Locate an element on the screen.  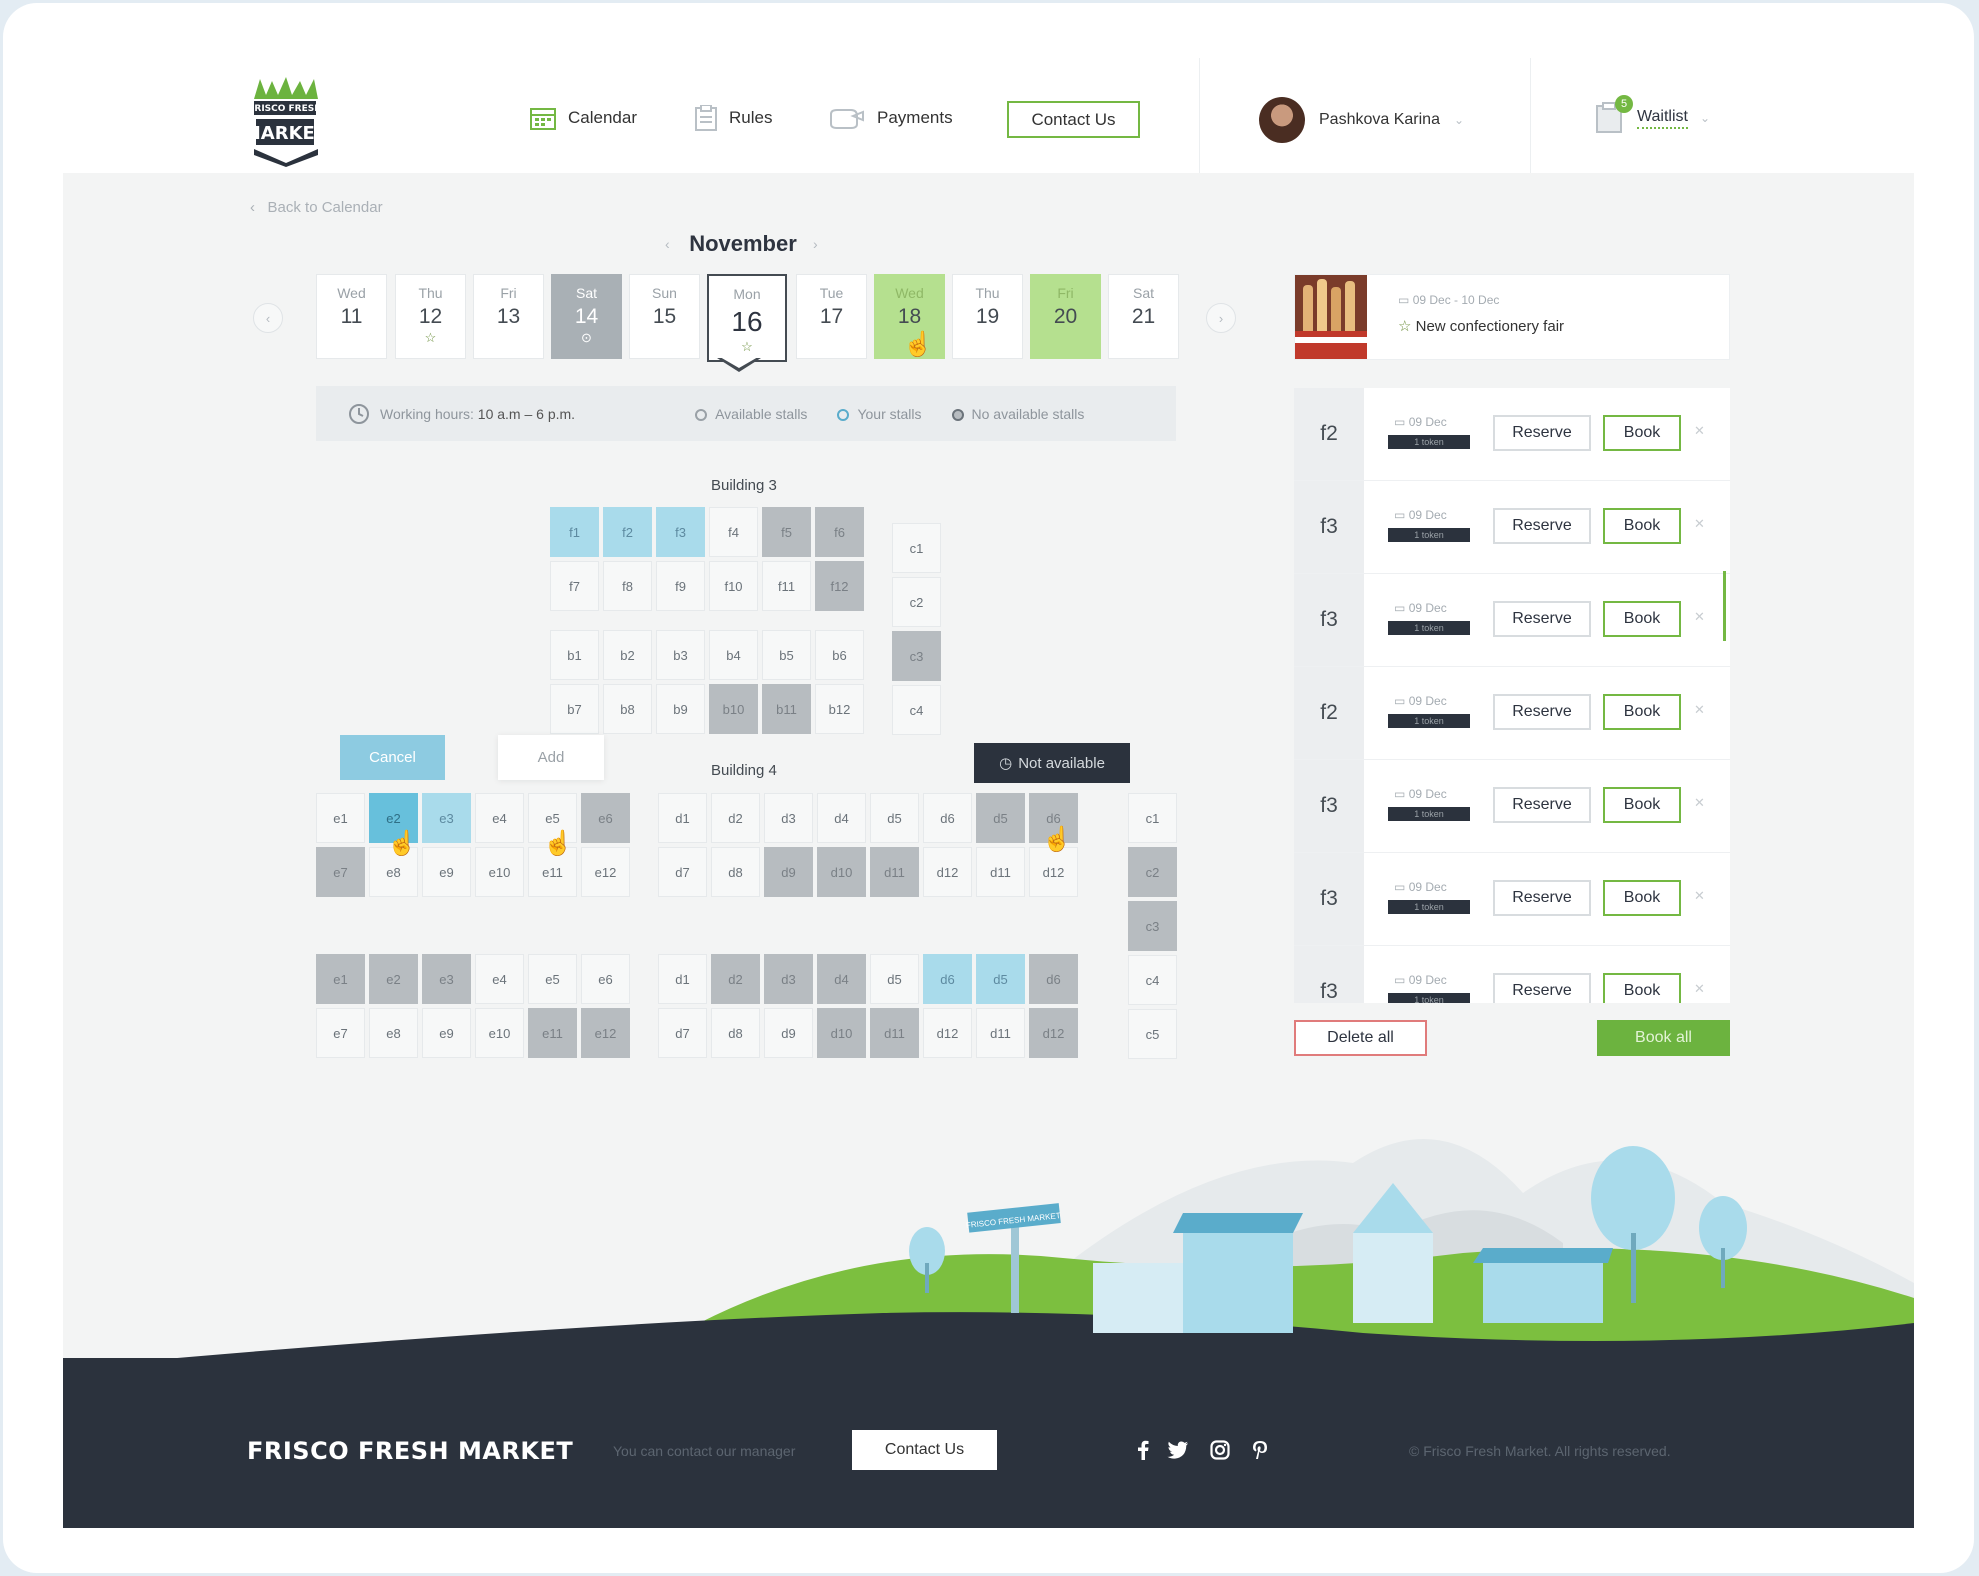
stall-d11: d11 is located at coordinates (1000, 872).